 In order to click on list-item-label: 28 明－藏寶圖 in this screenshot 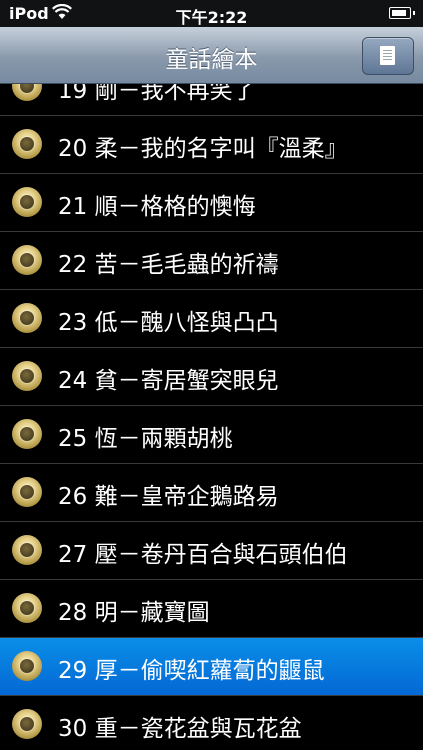, I will do `click(134, 613)`.